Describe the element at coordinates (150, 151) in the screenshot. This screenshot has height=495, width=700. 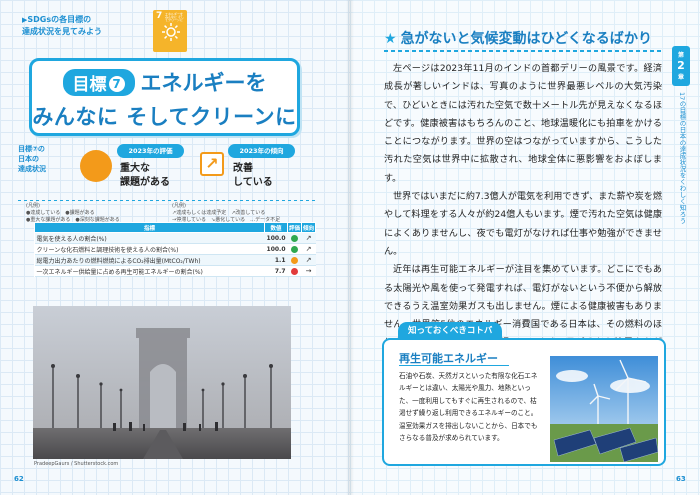
I see `evaluation-heading: 2023年の評価` at that location.